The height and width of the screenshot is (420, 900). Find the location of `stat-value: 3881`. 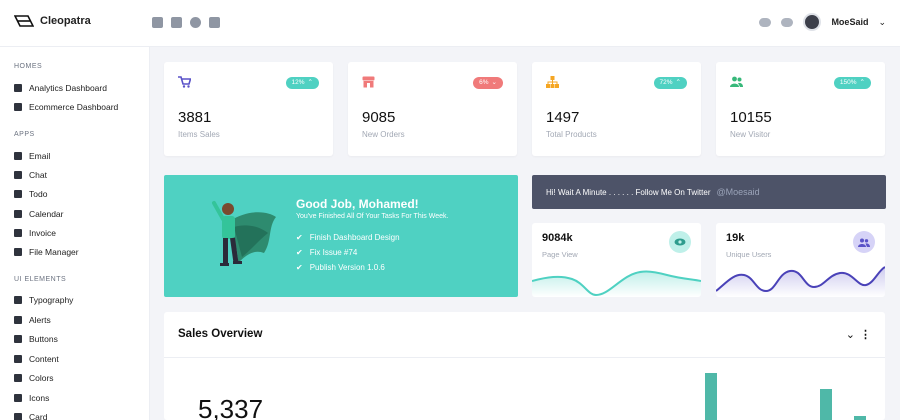

stat-value: 3881 is located at coordinates (195, 117).